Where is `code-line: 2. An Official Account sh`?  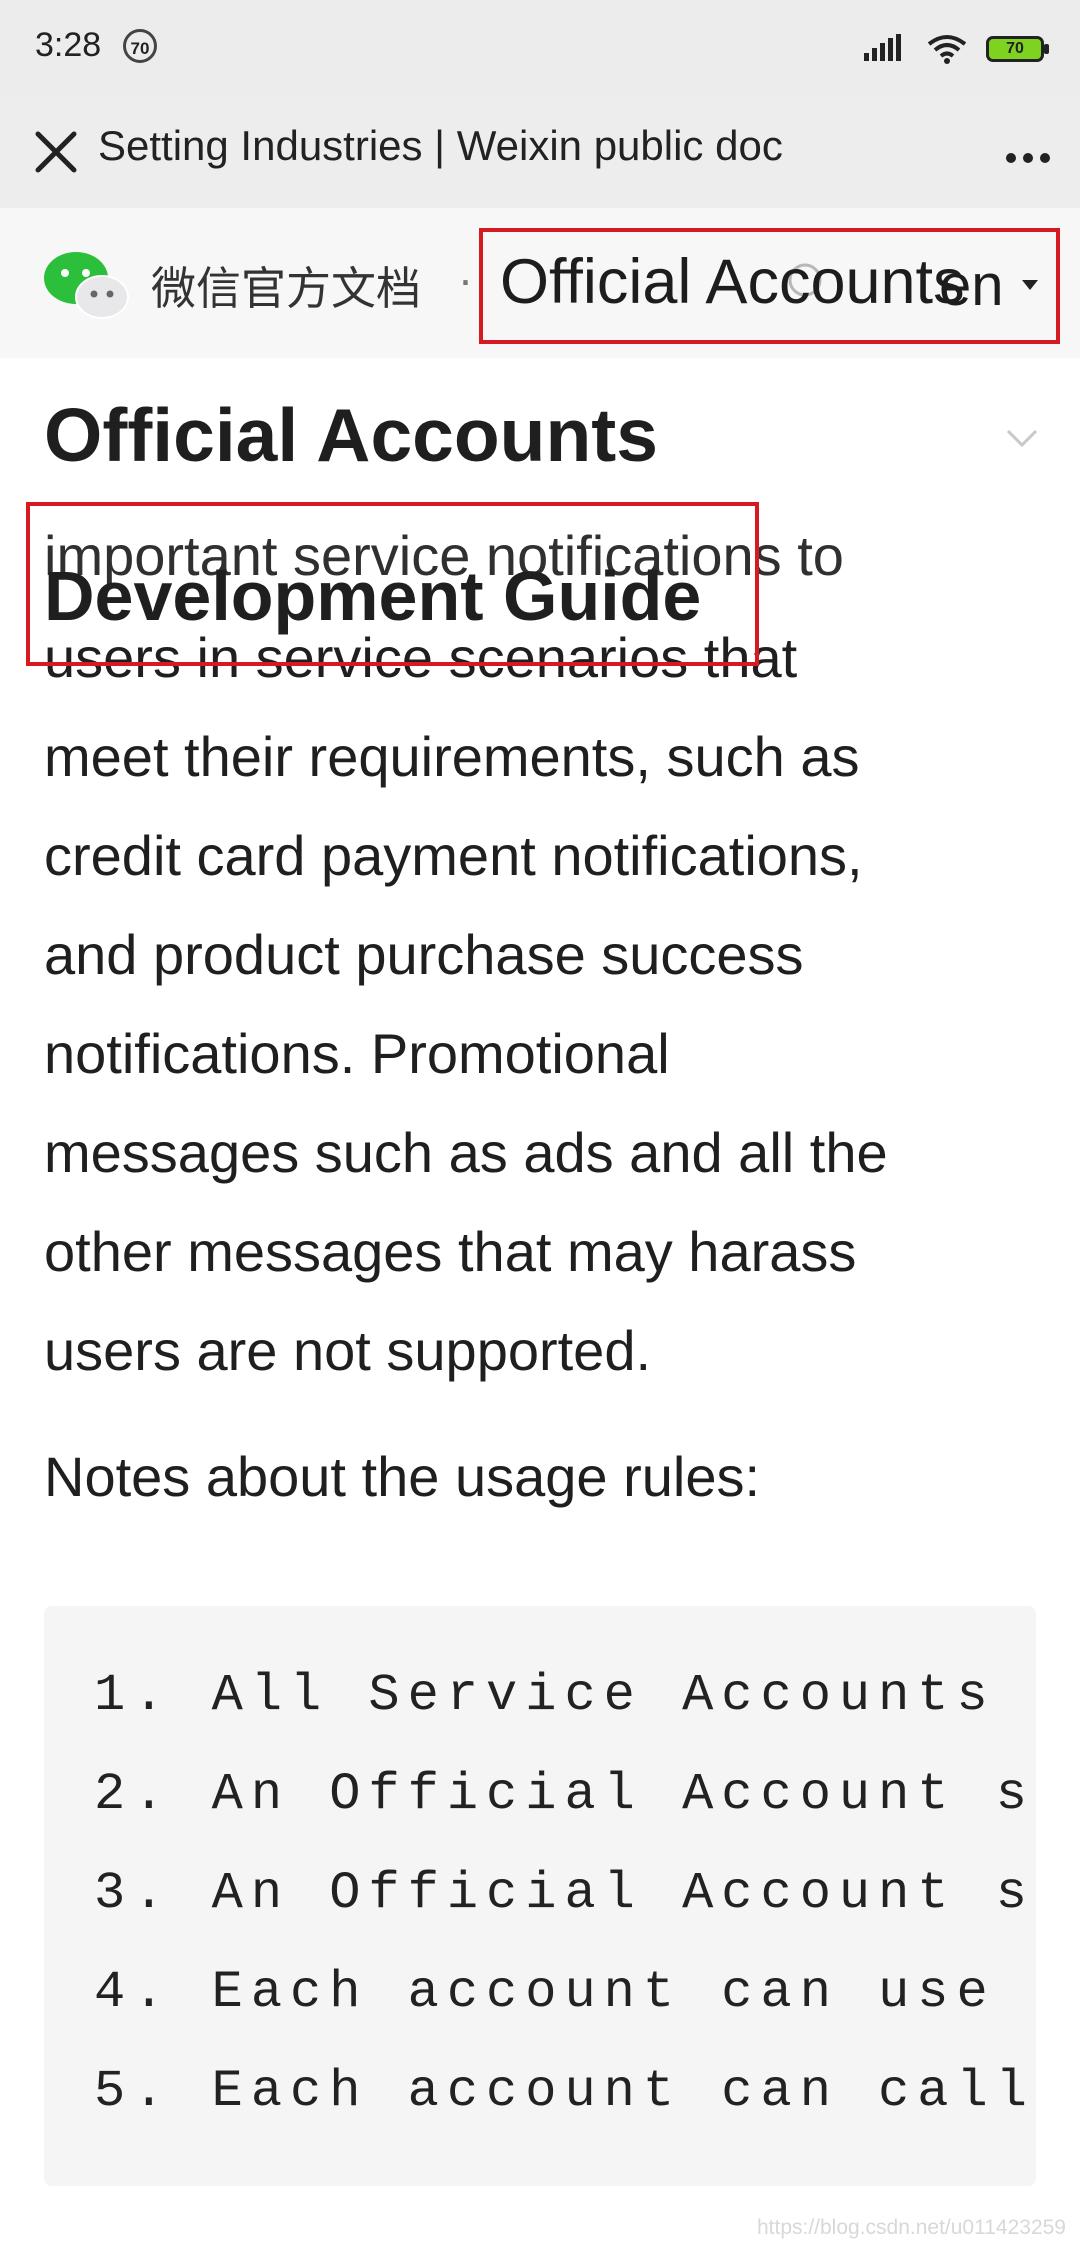 code-line: 2. An Official Account sh is located at coordinates (565, 1794).